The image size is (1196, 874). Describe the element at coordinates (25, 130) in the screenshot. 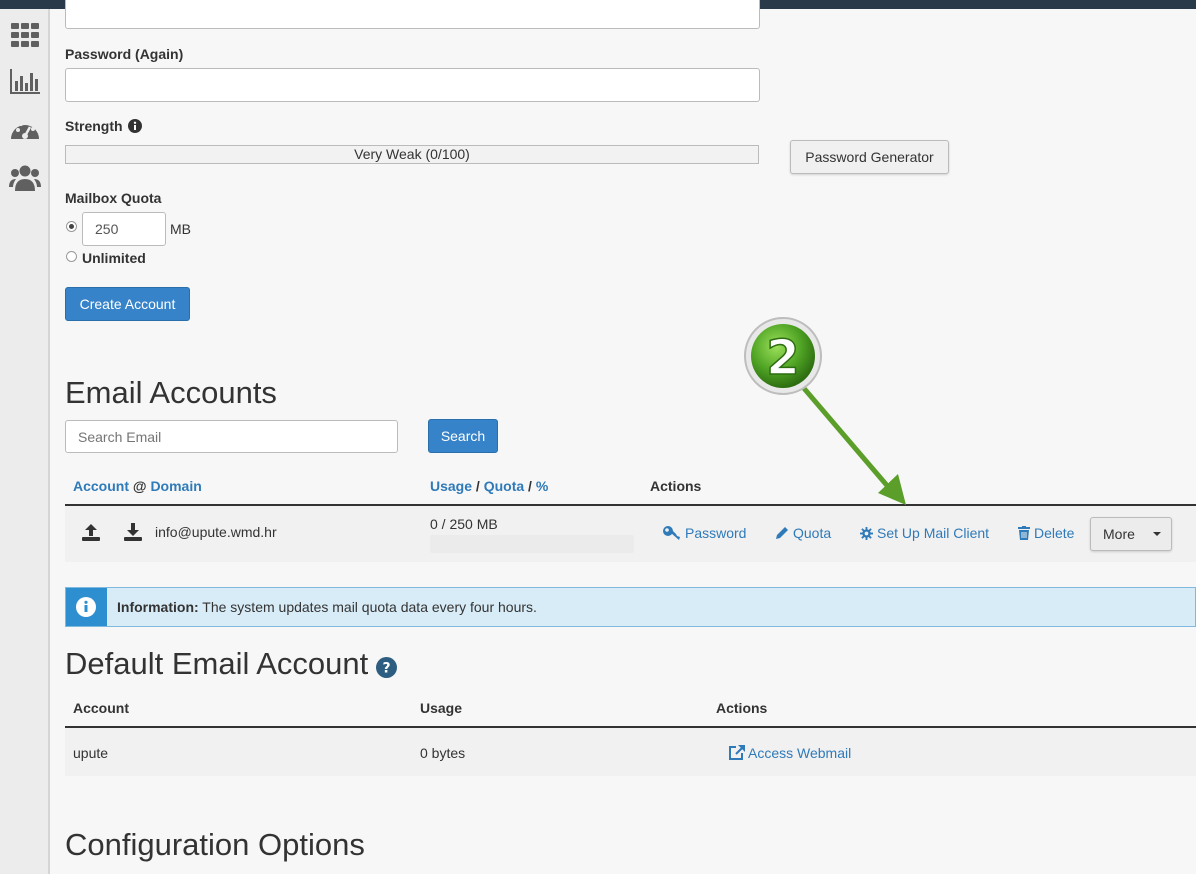

I see `dashboard-gauge-icon` at that location.